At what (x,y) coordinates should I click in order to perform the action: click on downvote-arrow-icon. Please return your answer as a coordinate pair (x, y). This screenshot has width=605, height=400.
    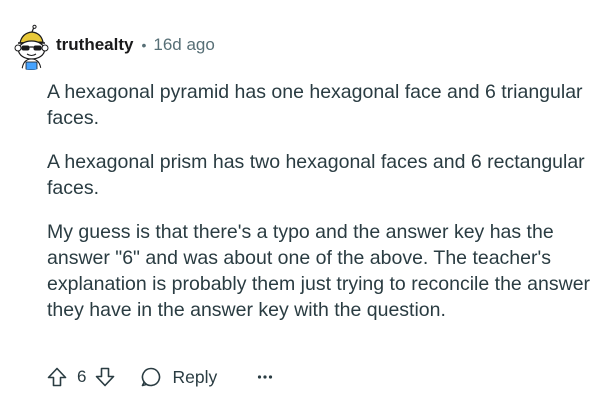
    Looking at the image, I should click on (105, 377).